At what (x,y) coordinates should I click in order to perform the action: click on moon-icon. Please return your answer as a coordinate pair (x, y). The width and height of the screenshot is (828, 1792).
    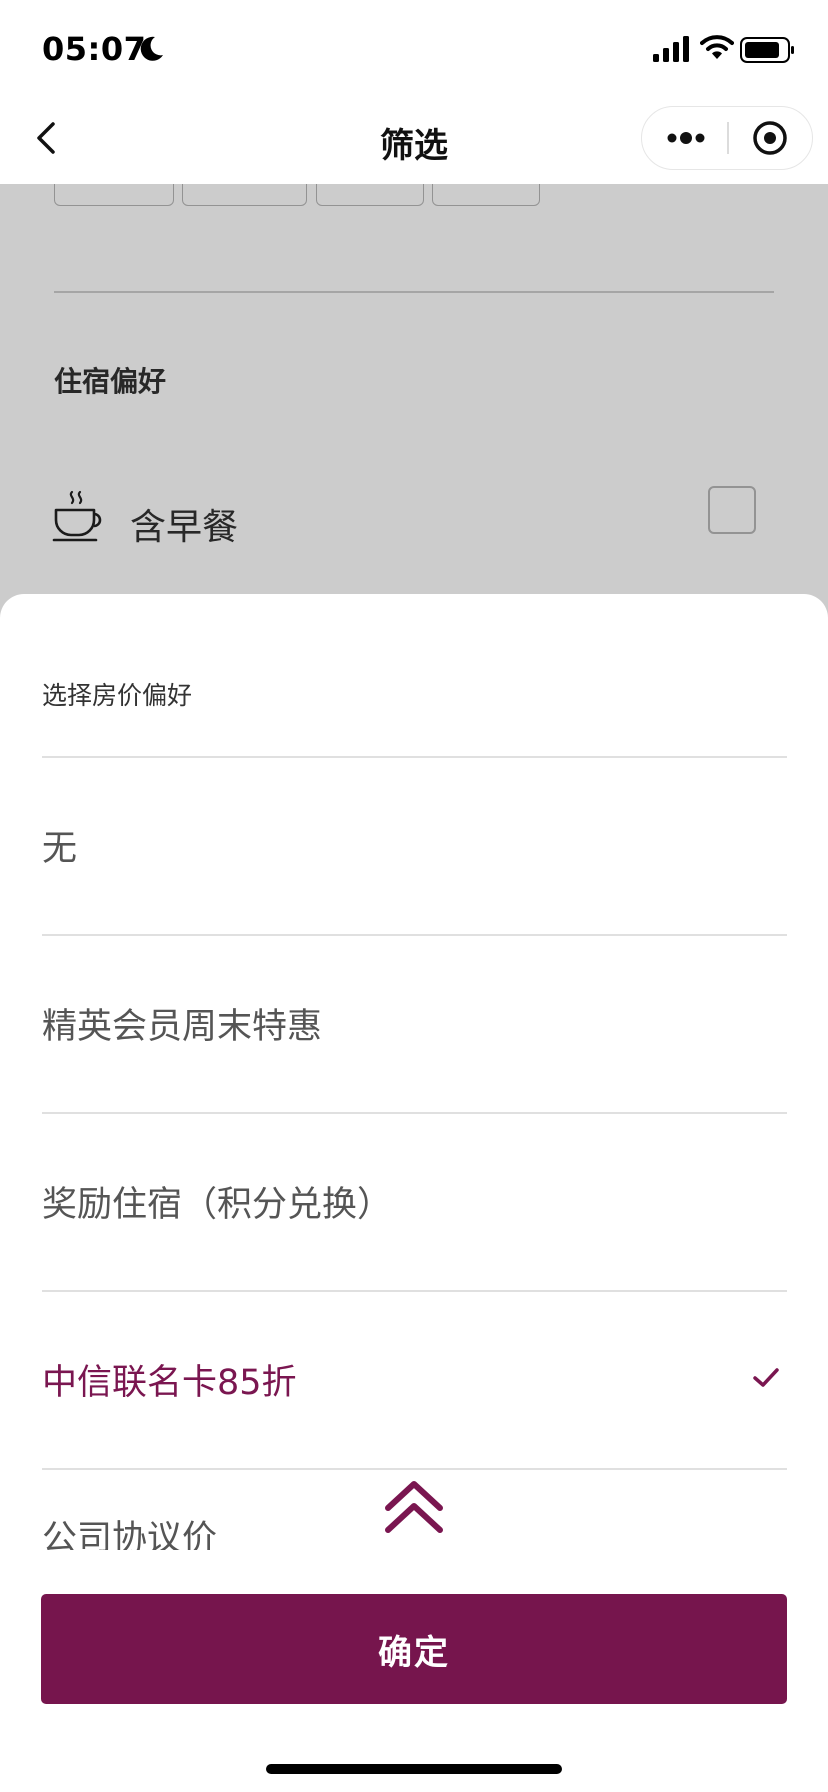
    Looking at the image, I should click on (151, 48).